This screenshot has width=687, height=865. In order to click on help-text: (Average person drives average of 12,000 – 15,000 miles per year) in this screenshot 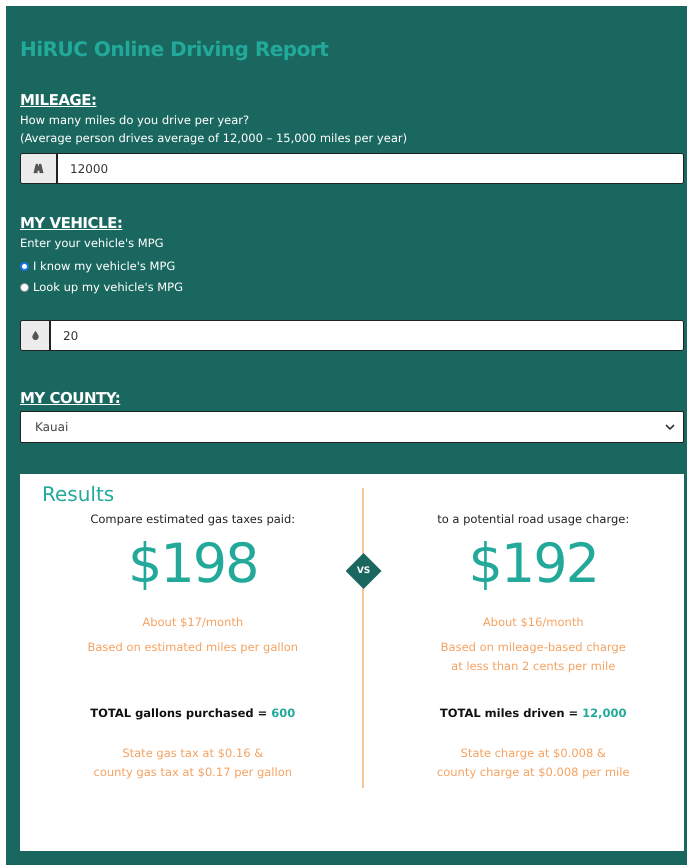, I will do `click(214, 138)`.